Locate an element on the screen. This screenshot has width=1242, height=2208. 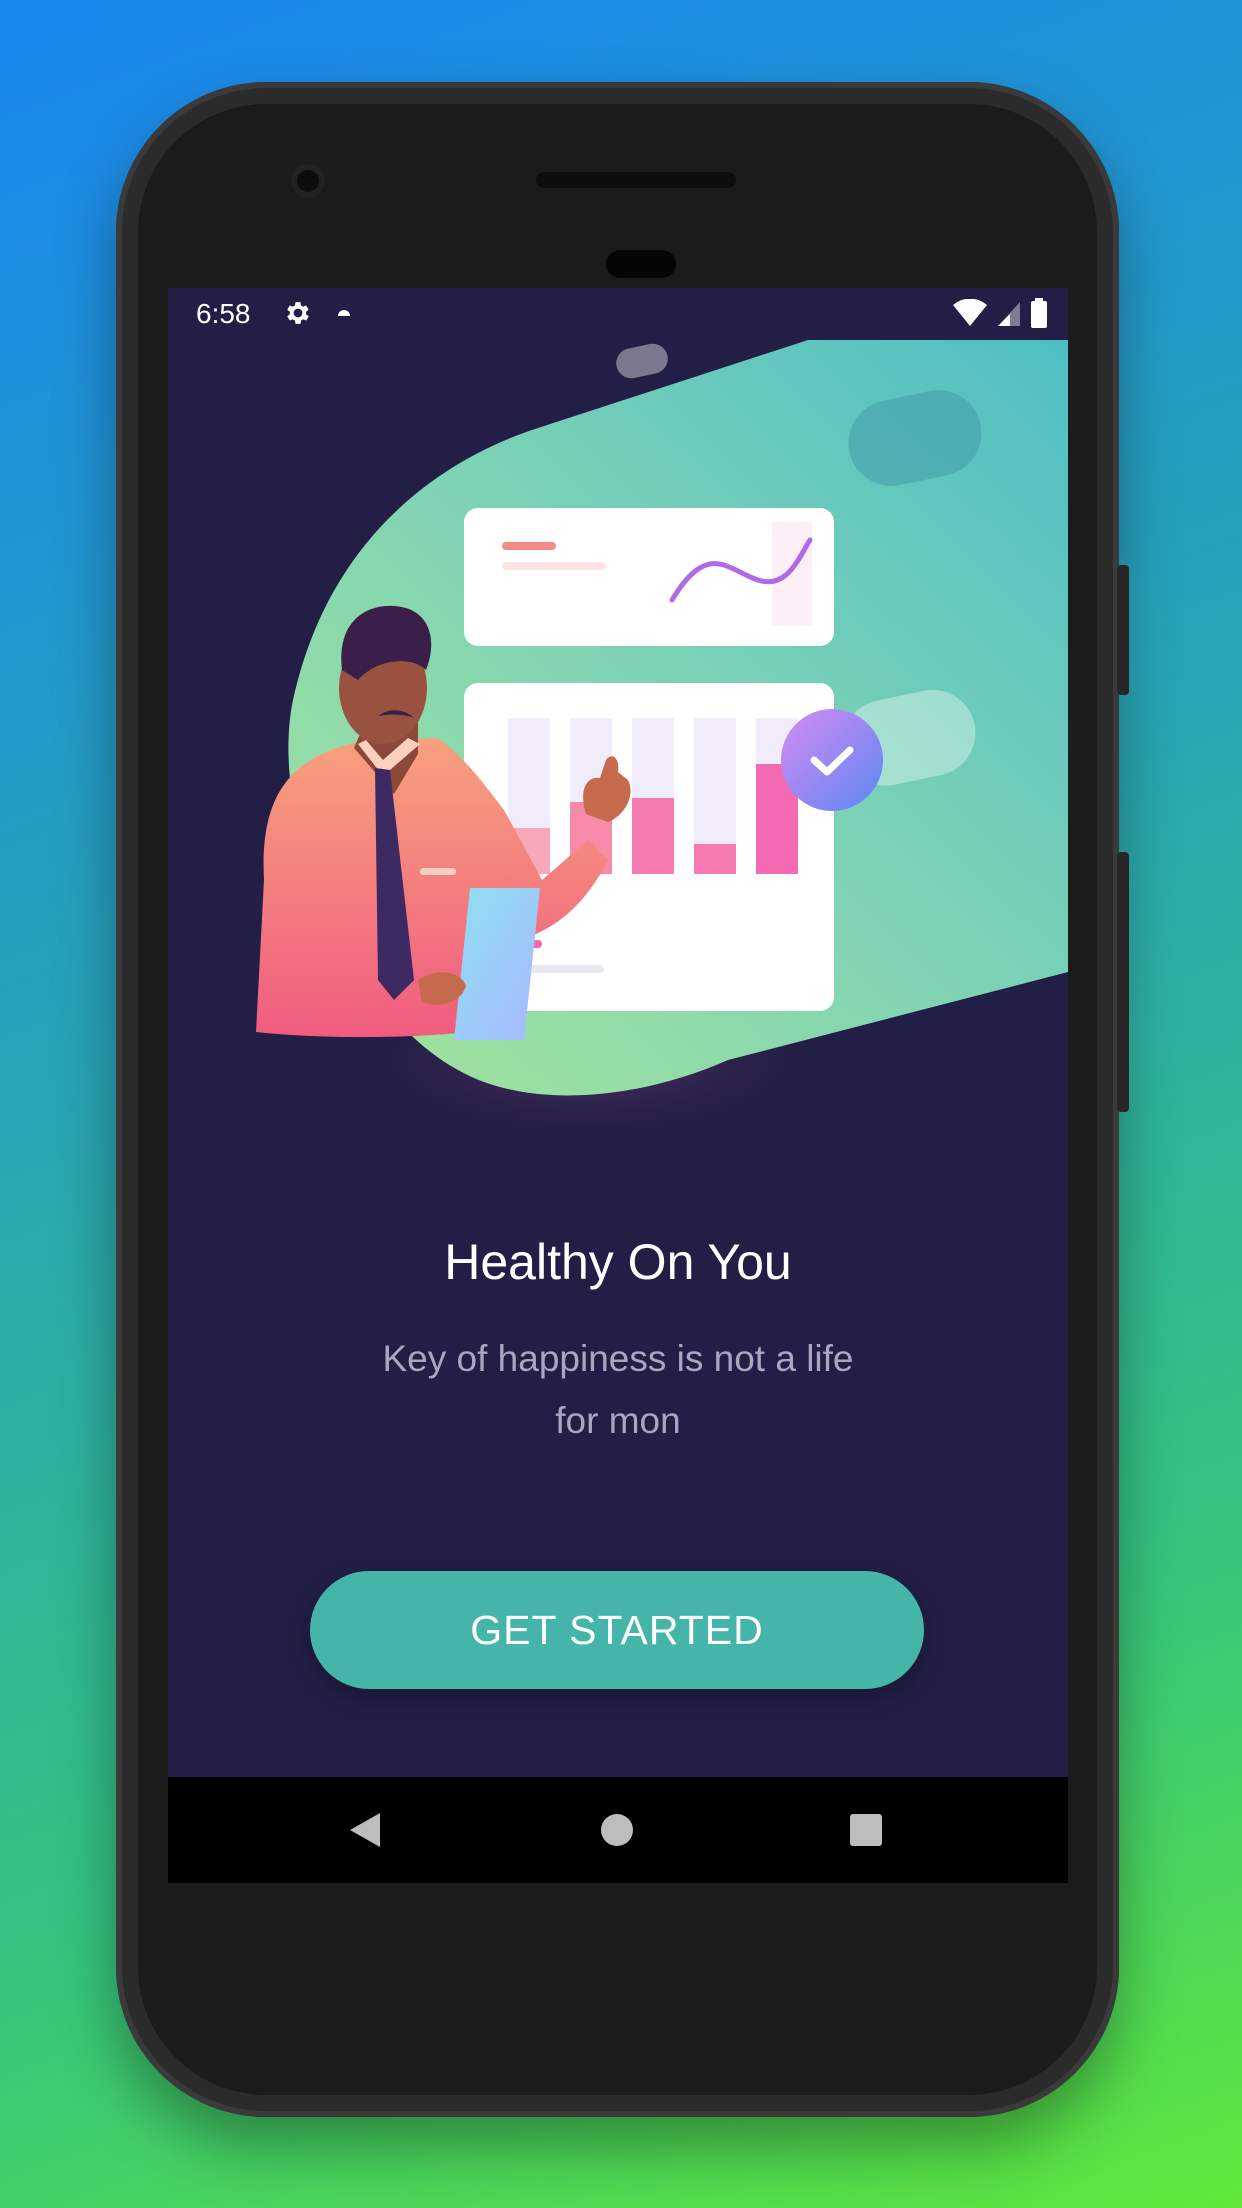
onboarding-title: Healthy On You is located at coordinates (618, 1262).